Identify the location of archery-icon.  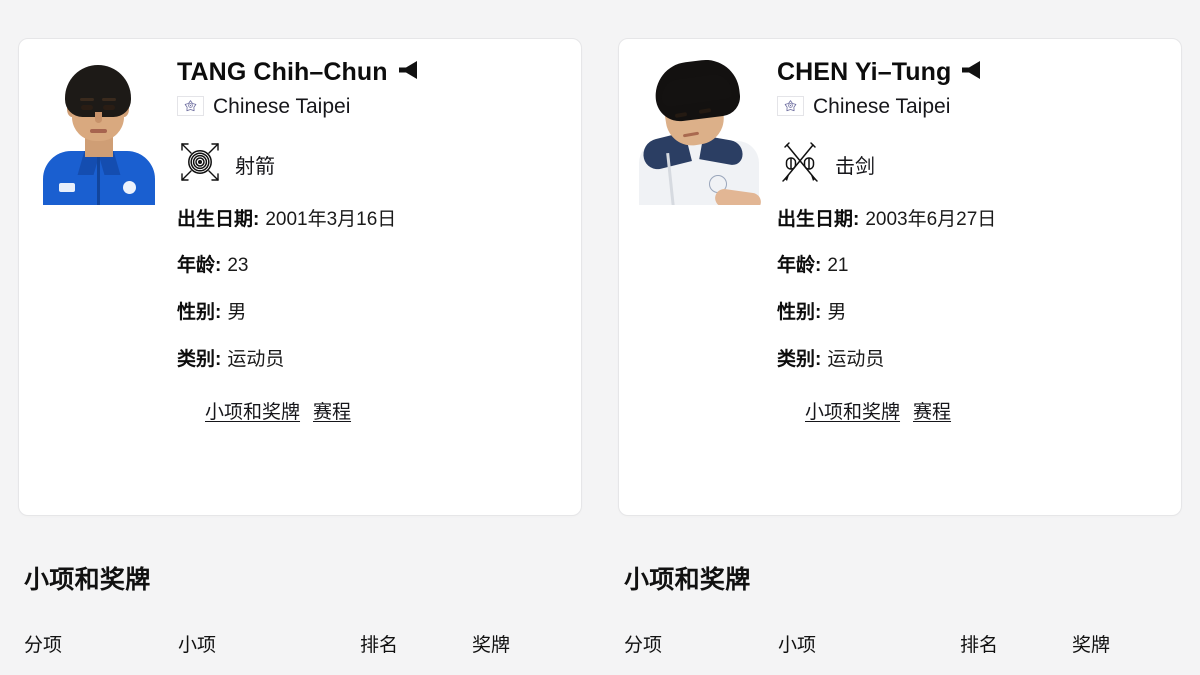
(200, 164).